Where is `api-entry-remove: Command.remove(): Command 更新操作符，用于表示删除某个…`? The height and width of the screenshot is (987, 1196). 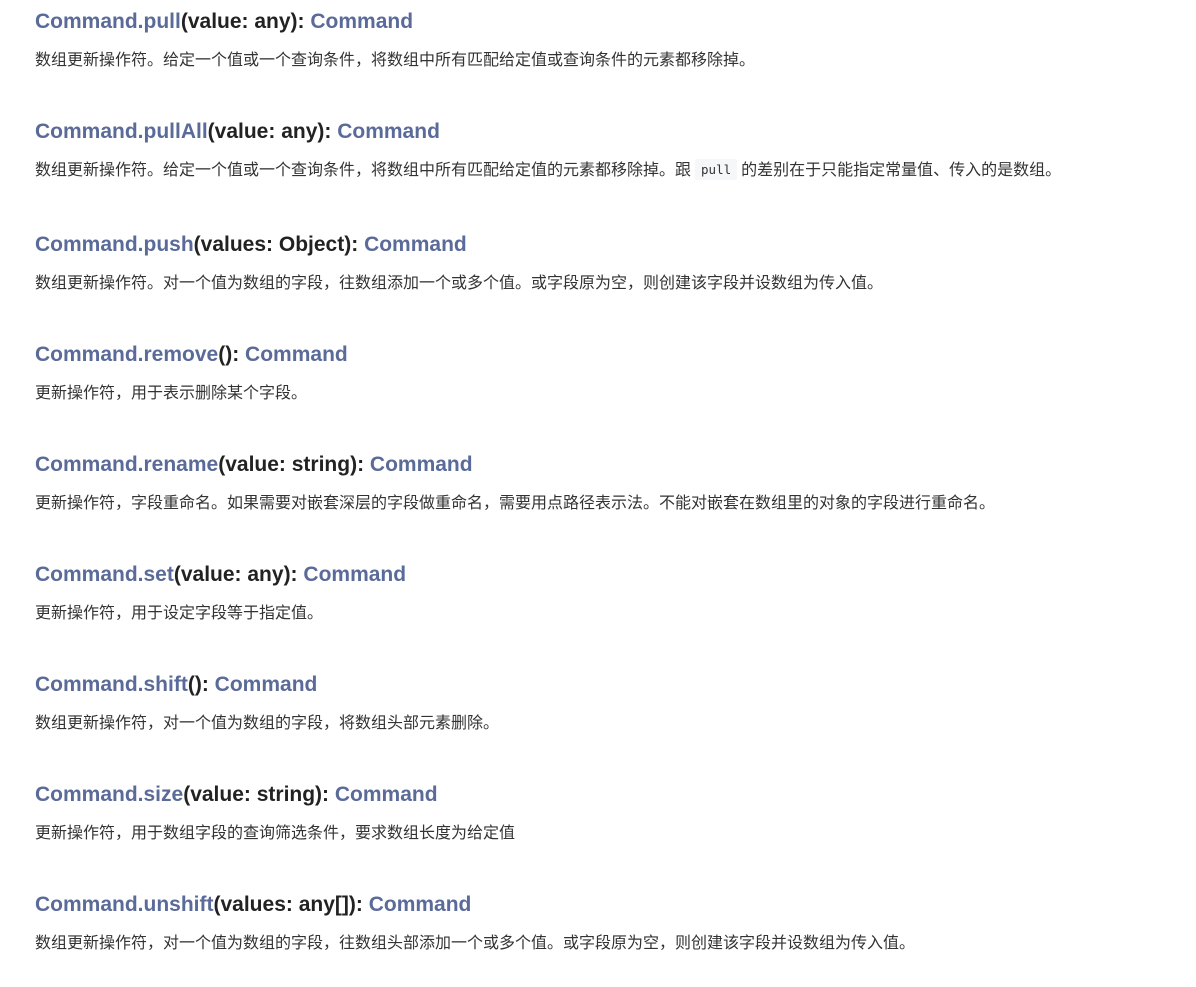
api-entry-remove: Command.remove(): Command 更新操作符，用于表示删除某个… is located at coordinates (610, 373).